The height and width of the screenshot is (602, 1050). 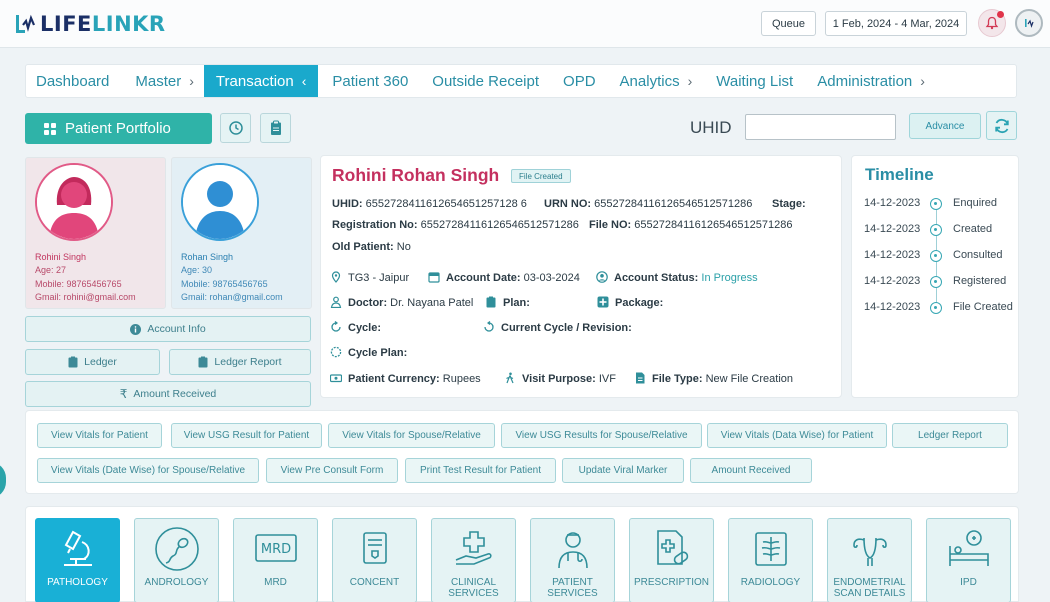 I want to click on amount-received-button: ₹ Amount Received, so click(x=168, y=394).